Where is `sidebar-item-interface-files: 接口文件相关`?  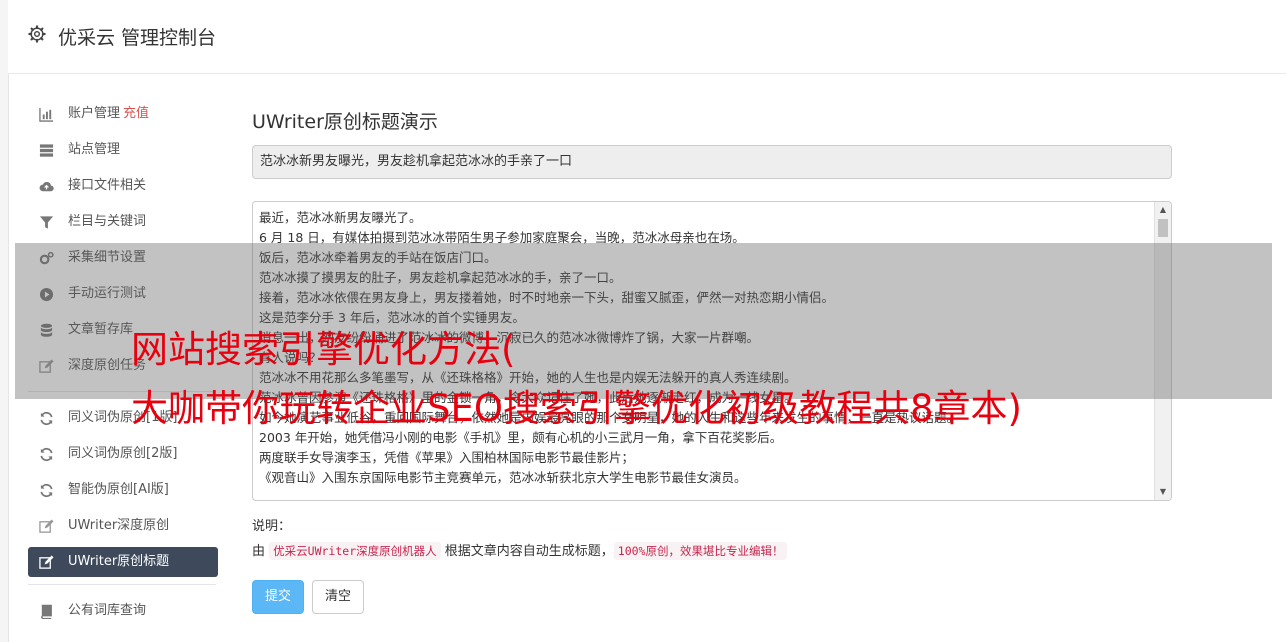 sidebar-item-interface-files: 接口文件相关 is located at coordinates (123, 186).